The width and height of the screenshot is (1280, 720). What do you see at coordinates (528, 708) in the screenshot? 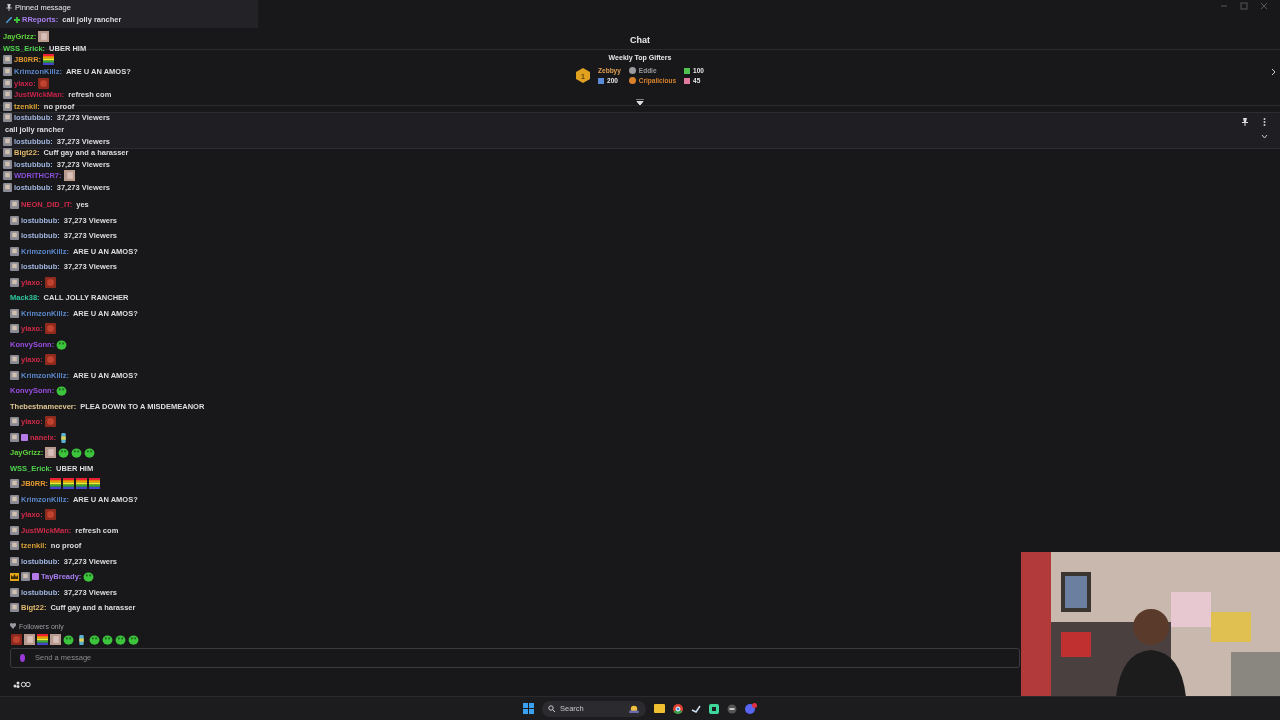
I see `windows-icon` at bounding box center [528, 708].